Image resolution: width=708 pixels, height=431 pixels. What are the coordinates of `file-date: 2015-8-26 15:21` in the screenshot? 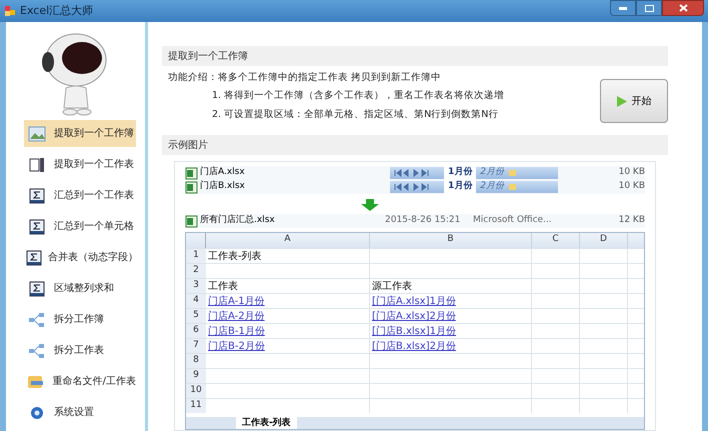 It's located at (423, 221).